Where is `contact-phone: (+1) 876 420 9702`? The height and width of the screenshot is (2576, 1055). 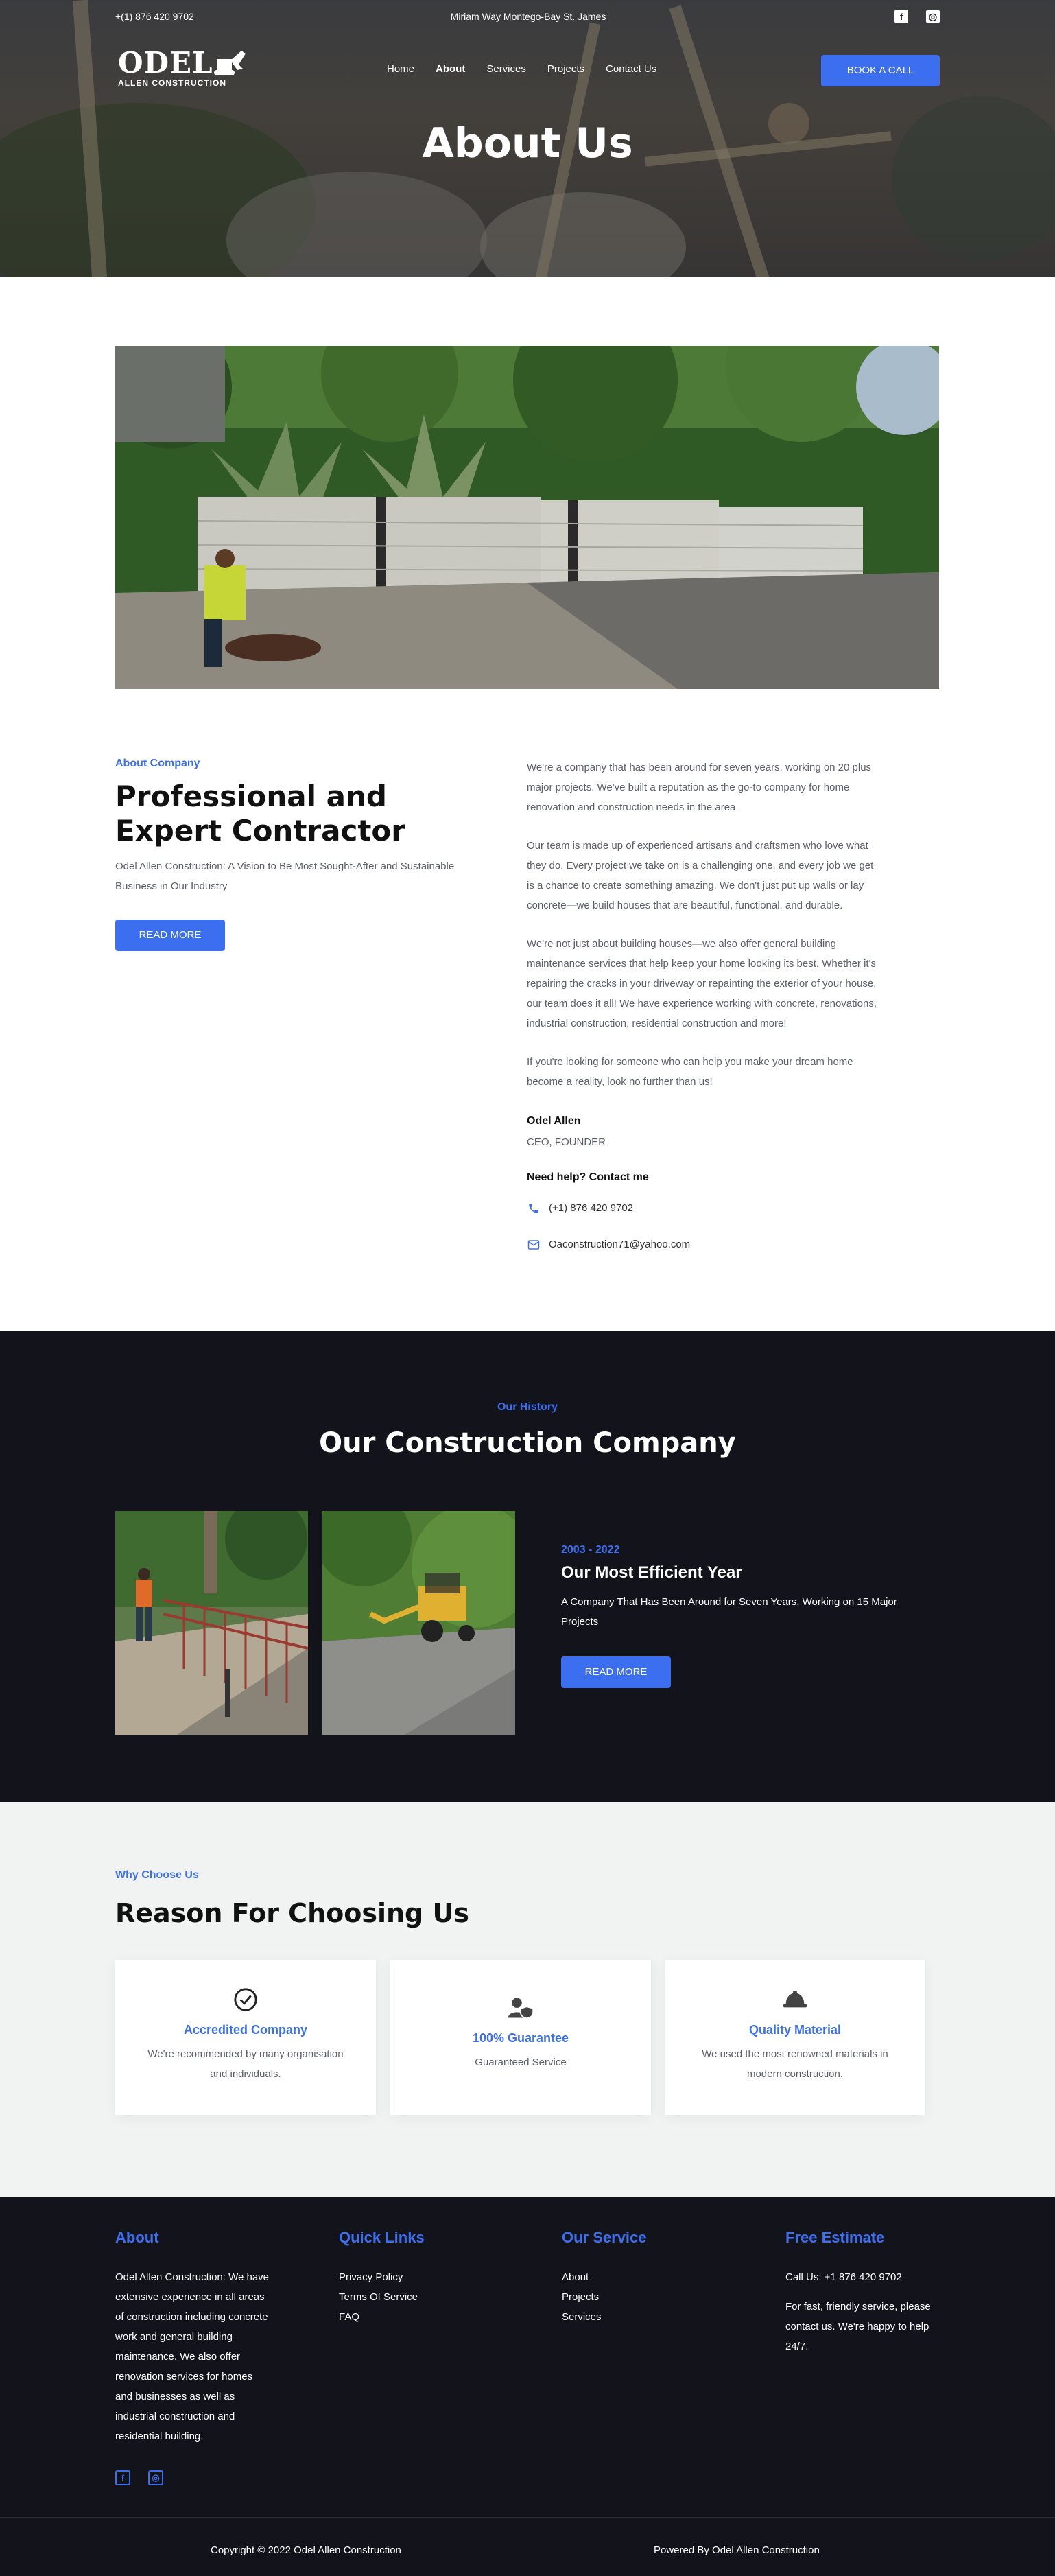 contact-phone: (+1) 876 420 9702 is located at coordinates (705, 1208).